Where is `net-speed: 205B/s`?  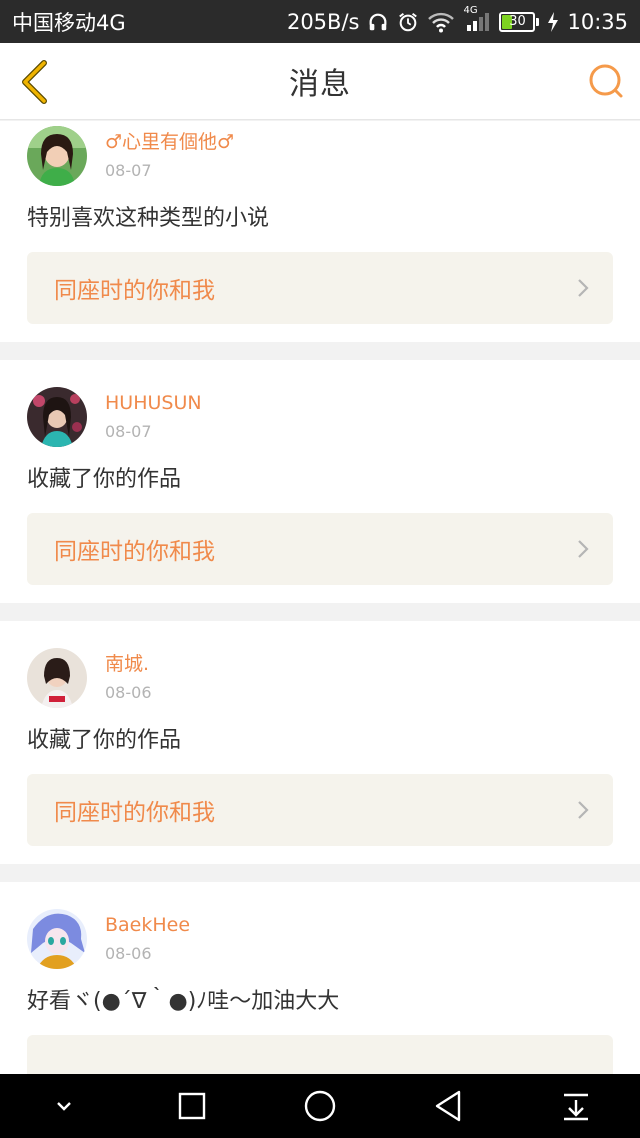
net-speed: 205B/s is located at coordinates (323, 21).